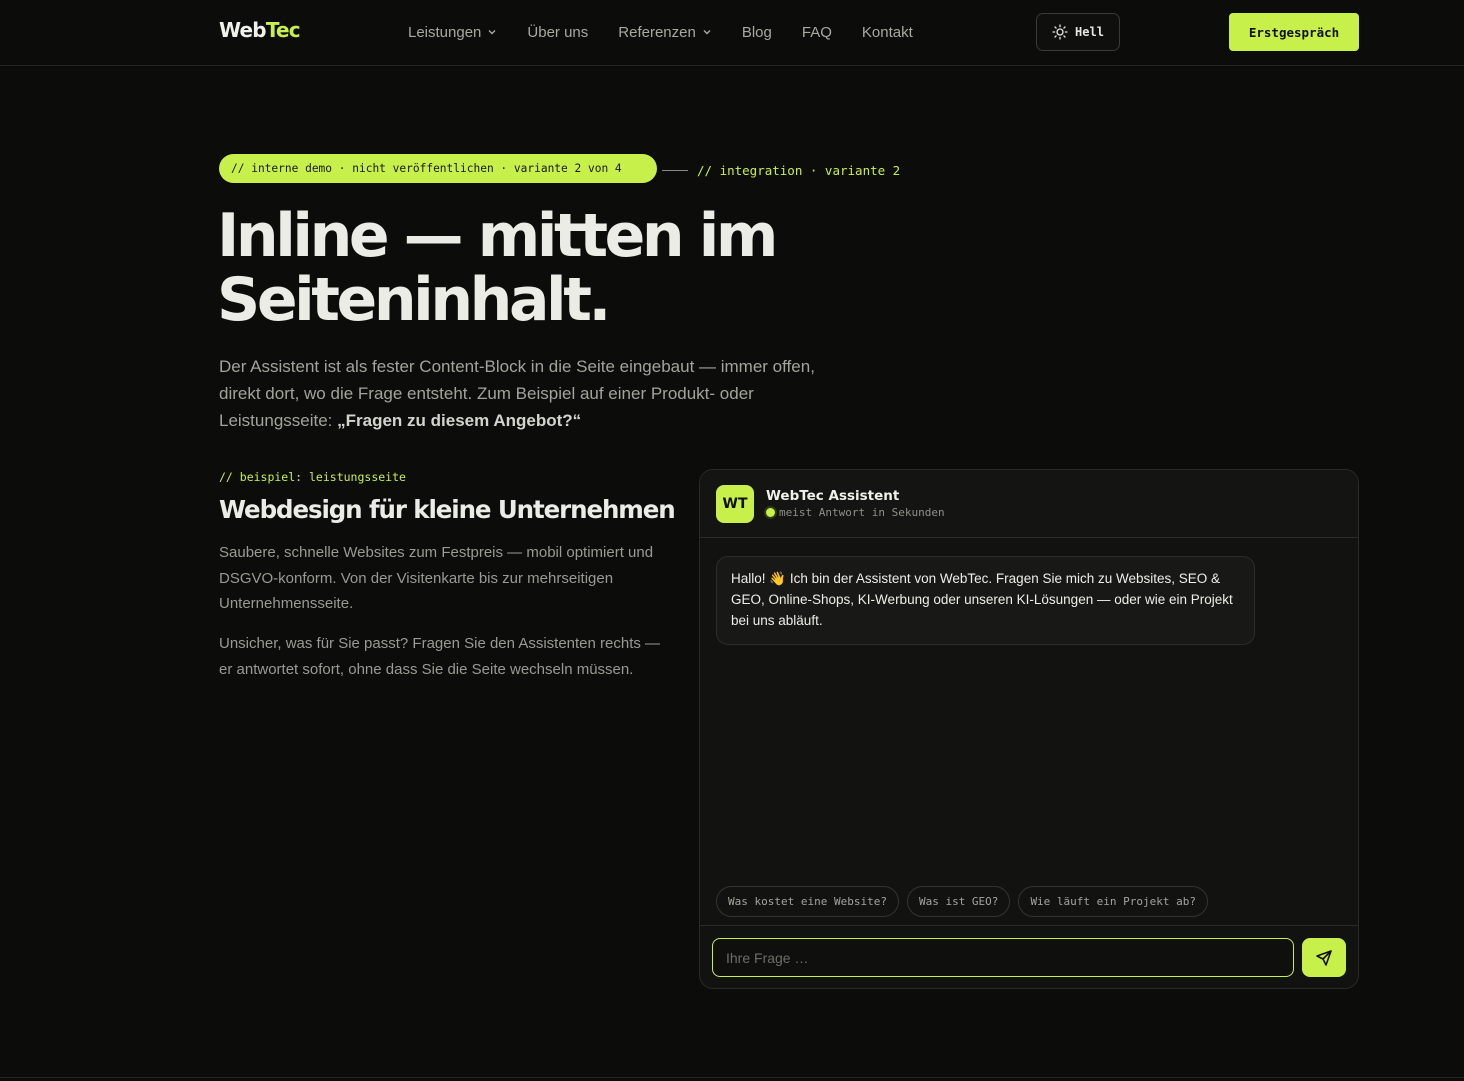 The height and width of the screenshot is (1081, 1464). I want to click on logo-accent: Tec, so click(283, 30).